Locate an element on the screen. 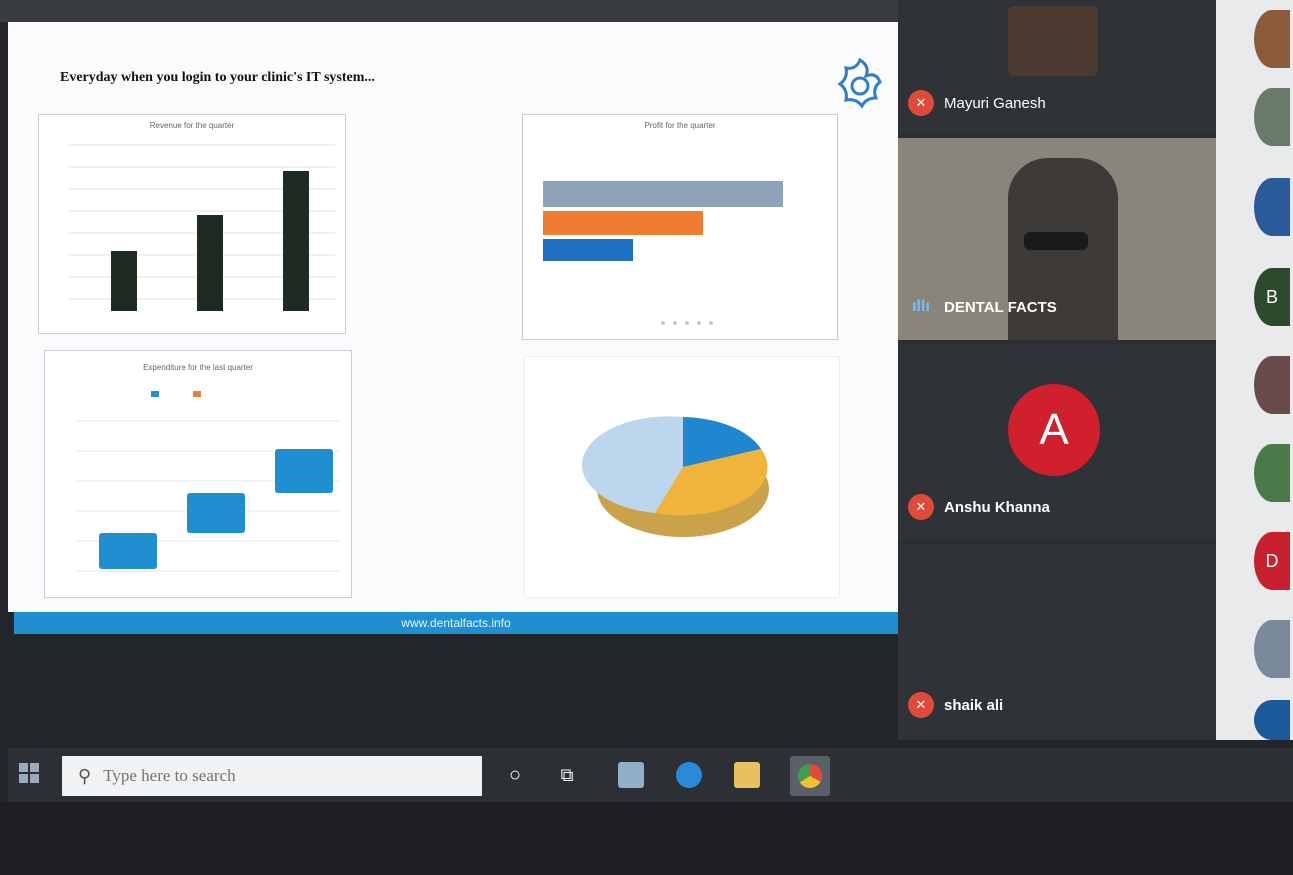  slide-footer-bar: www.dentalfacts.info is located at coordinates (456, 623).